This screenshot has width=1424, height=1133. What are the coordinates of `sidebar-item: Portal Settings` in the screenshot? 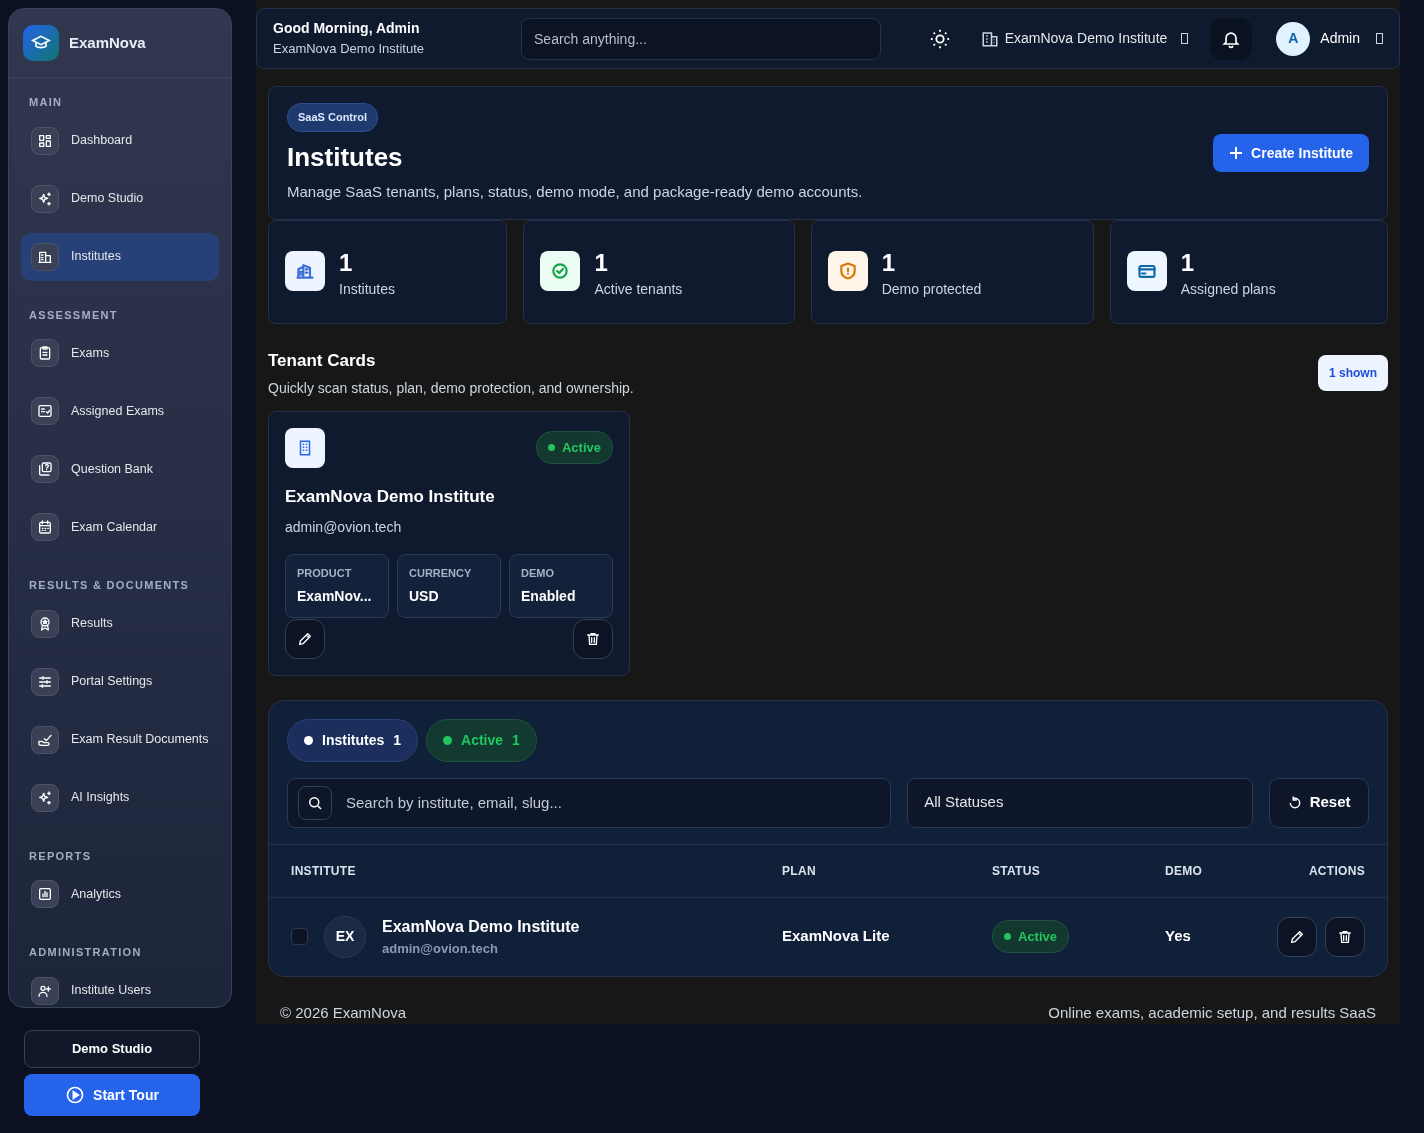 It's located at (120, 681).